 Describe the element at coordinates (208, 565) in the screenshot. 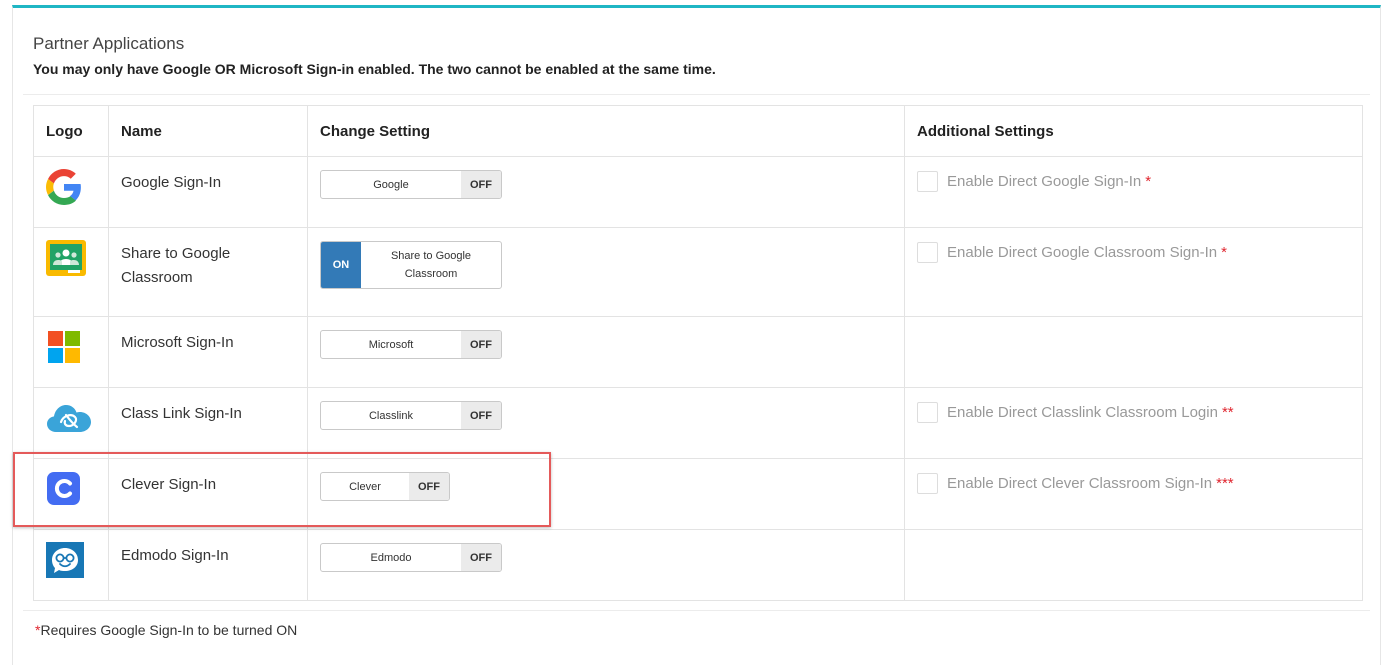

I see `app-name: Edmodo Sign-In` at that location.